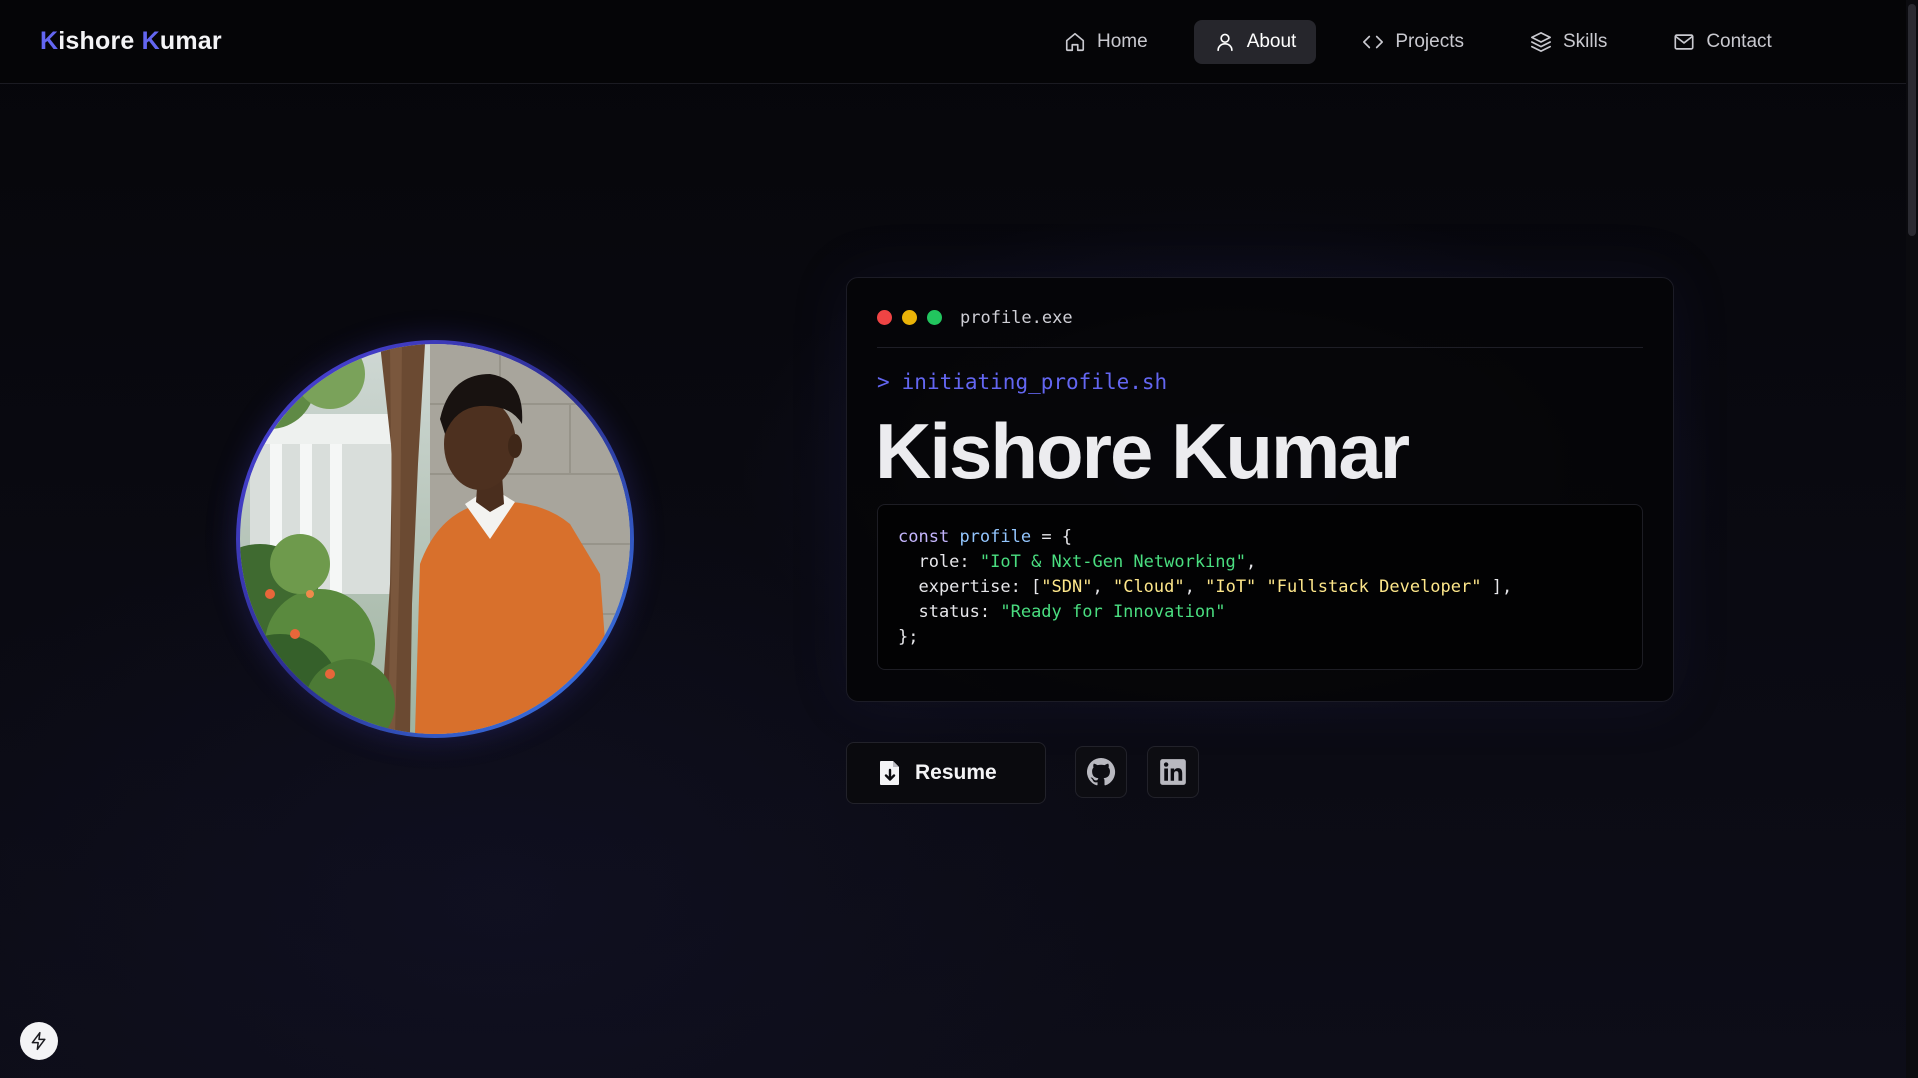 This screenshot has width=1918, height=1078. I want to click on home-icon, so click(1075, 42).